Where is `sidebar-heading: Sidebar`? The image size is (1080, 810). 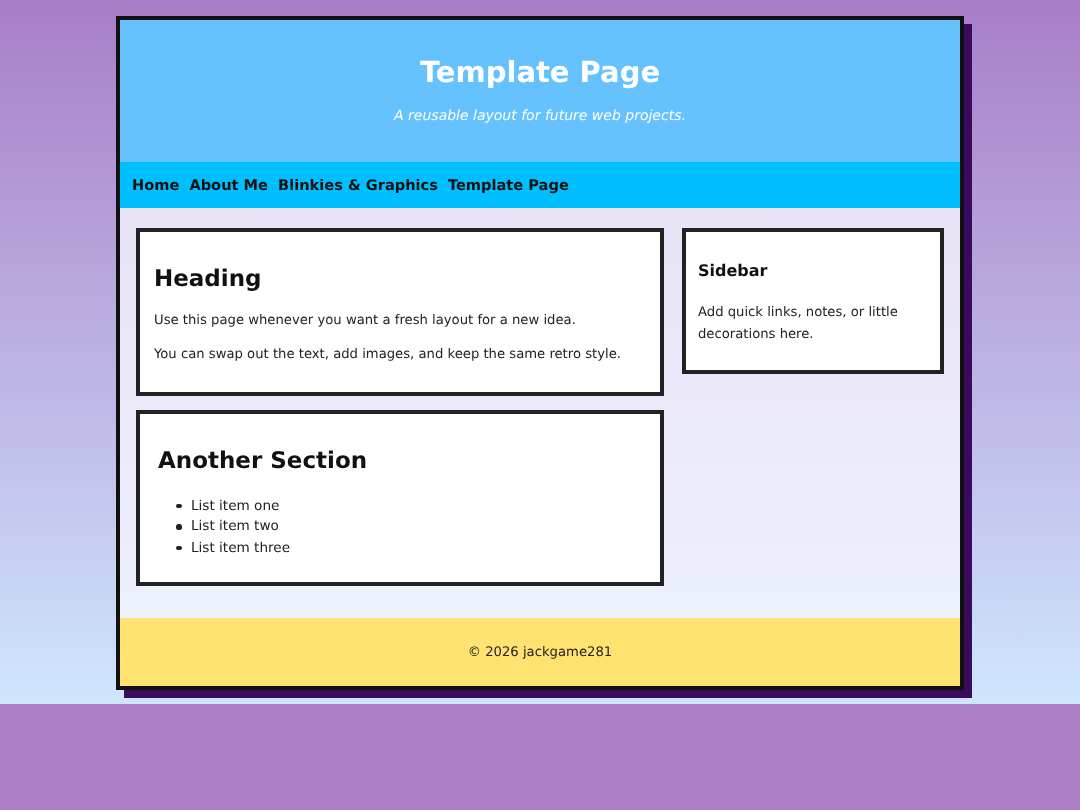
sidebar-heading: Sidebar is located at coordinates (734, 272).